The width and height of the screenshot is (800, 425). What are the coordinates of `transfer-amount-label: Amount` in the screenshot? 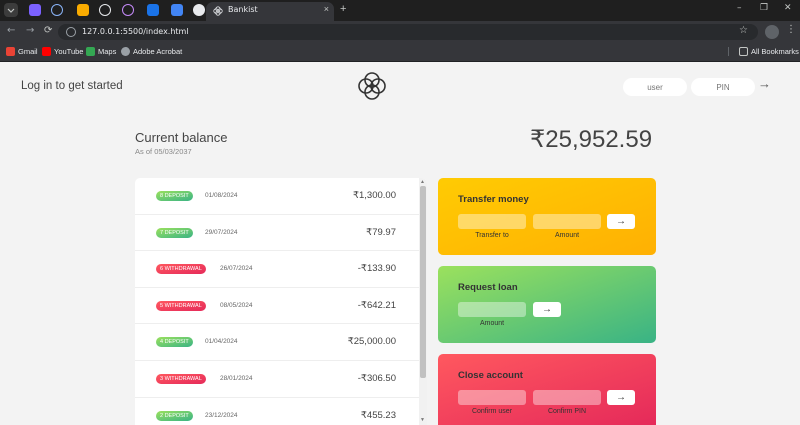 It's located at (567, 235).